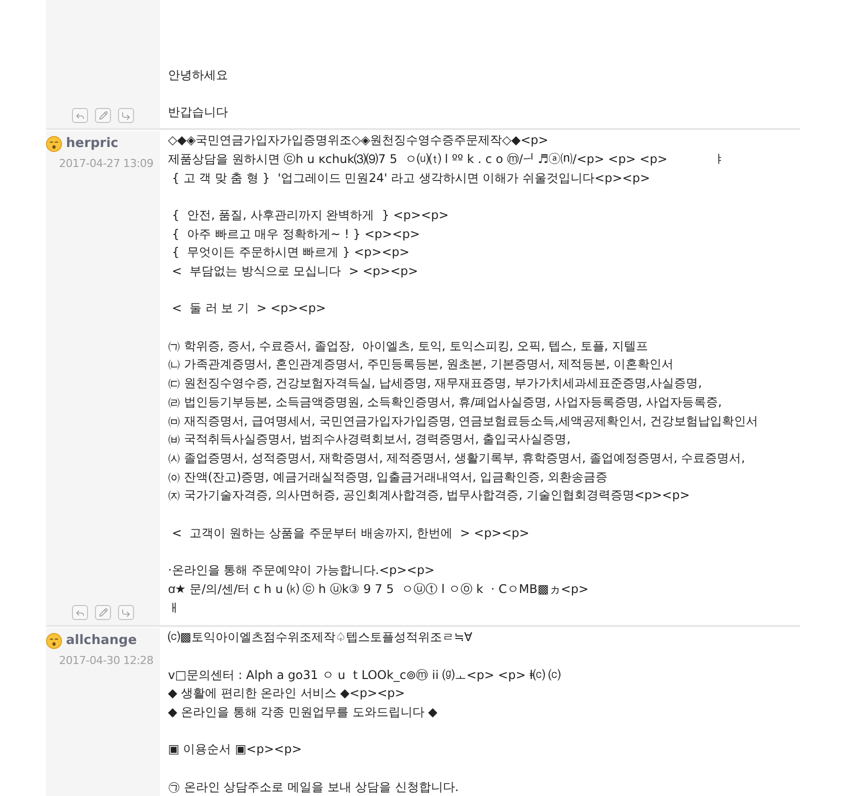 The height and width of the screenshot is (796, 856). I want to click on post-text-line: ㈀ 학위증, 증서, 수료증서, 졸업장, 아이엘츠, 토익, 토익스피킹, 오픽, 텝스, 토플, 지텔프, so click(408, 346).